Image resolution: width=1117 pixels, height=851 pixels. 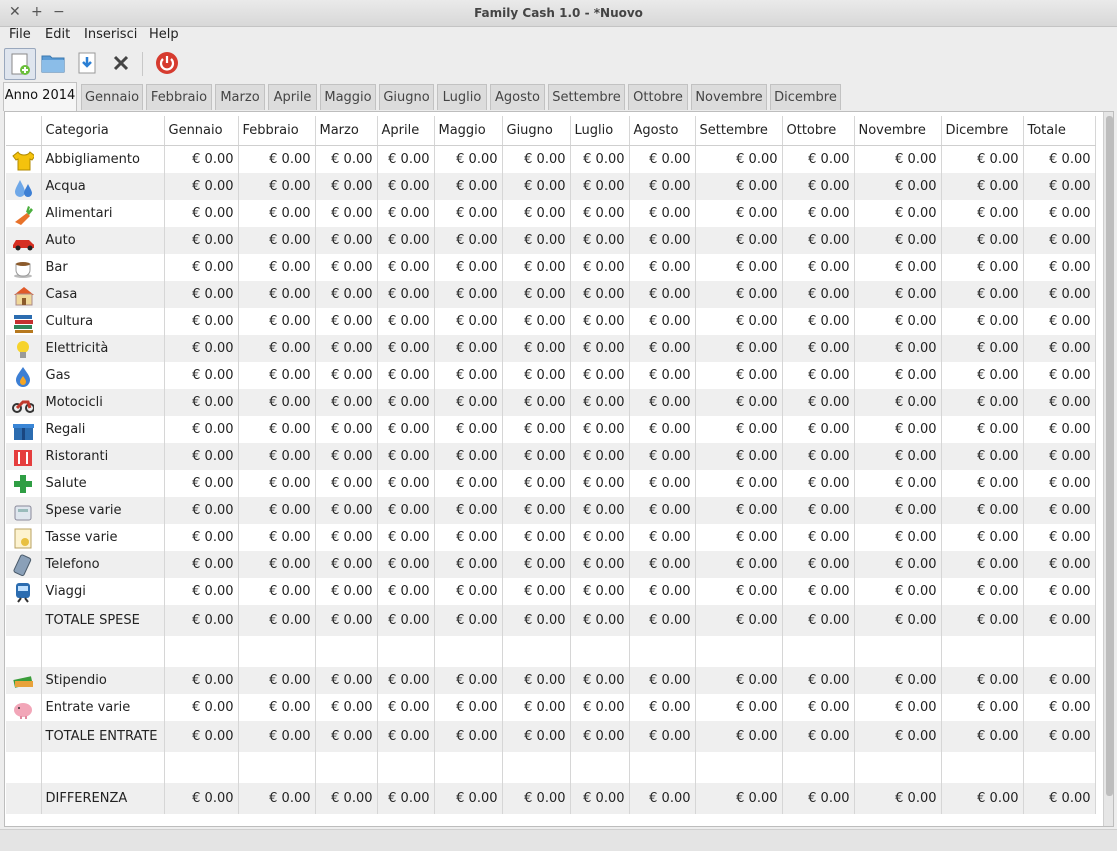 I want to click on tab-maggio: Maggio, so click(x=348, y=97).